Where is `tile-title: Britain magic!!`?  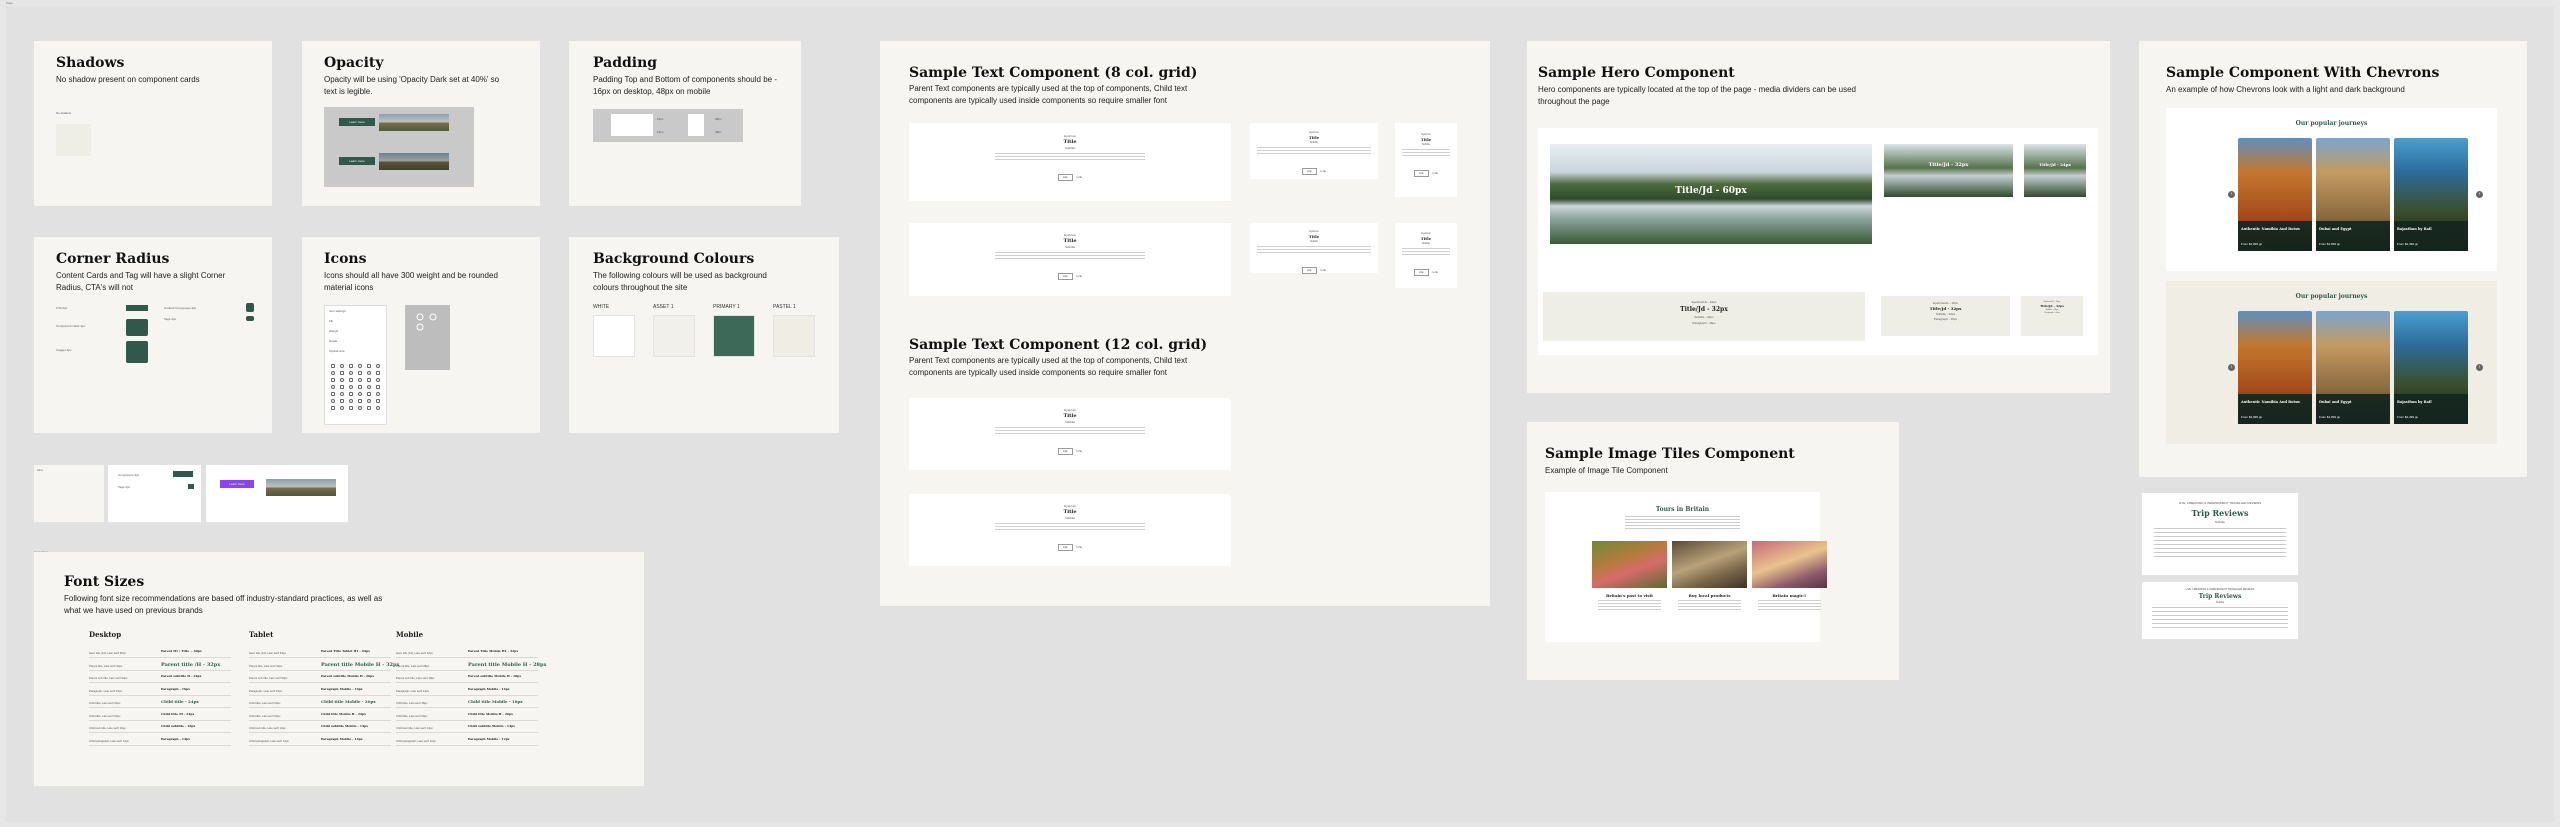
tile-title: Britain magic!! is located at coordinates (1789, 595).